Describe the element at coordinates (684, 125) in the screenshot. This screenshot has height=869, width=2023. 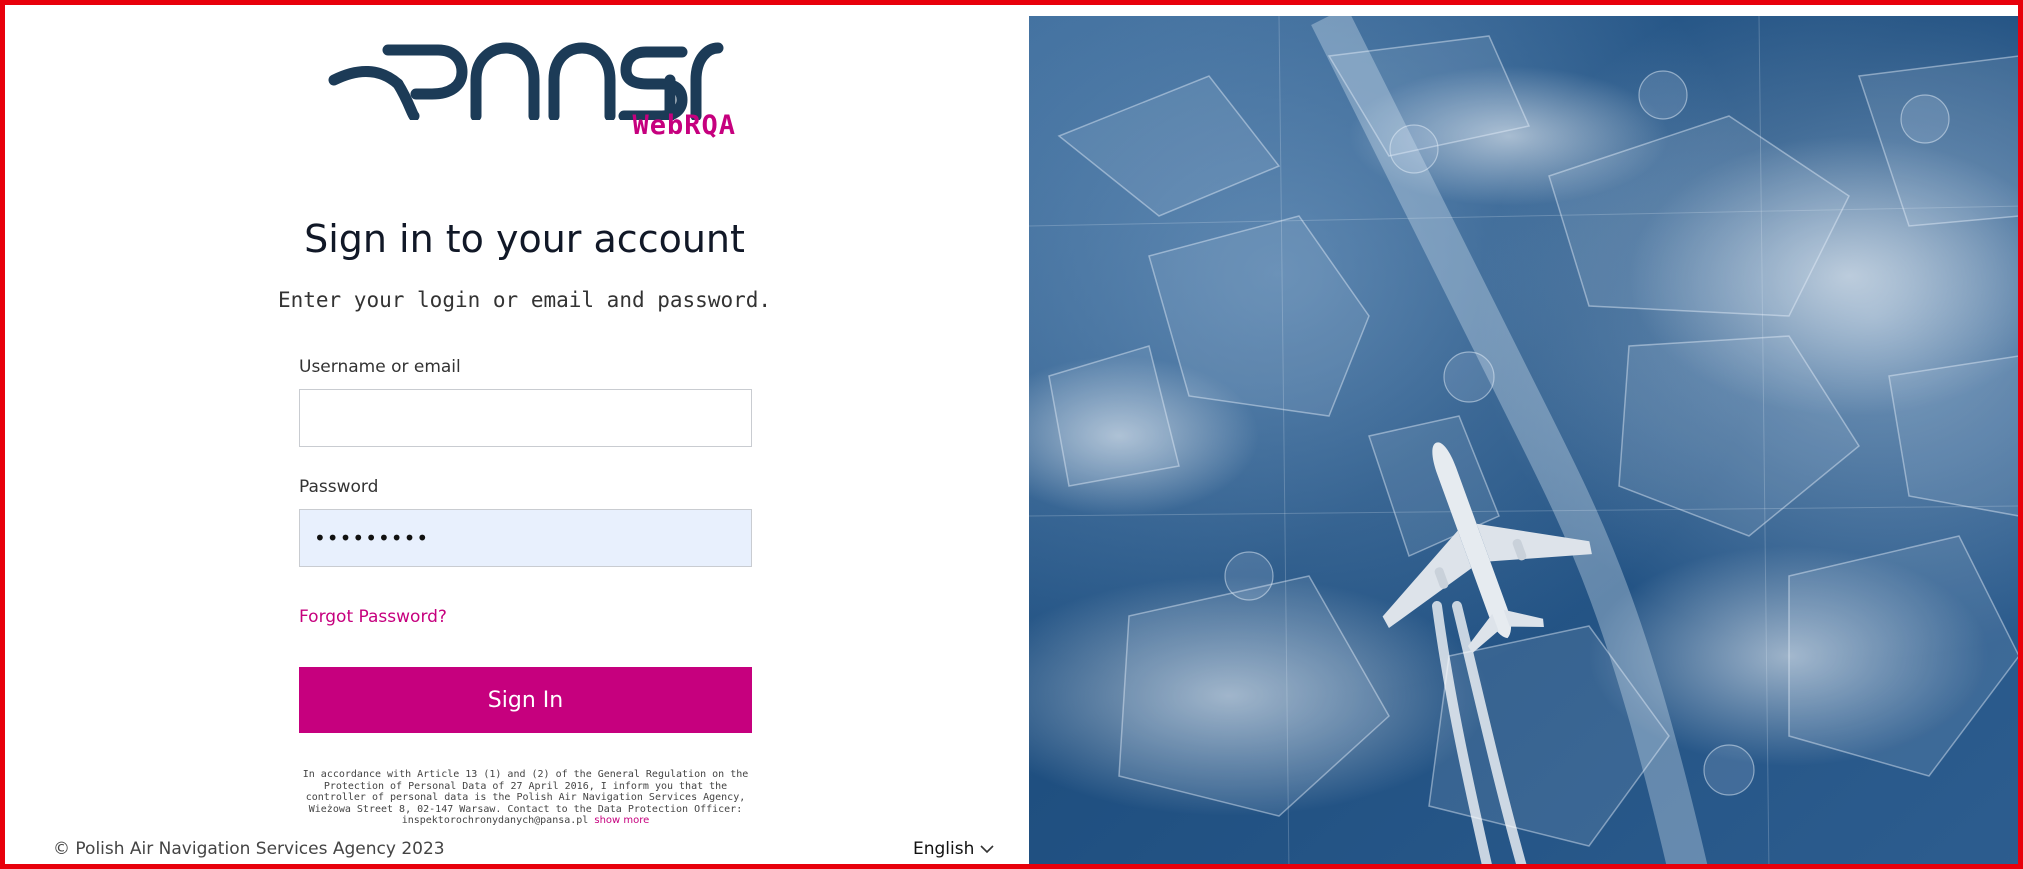
I see `product-name: WebRQA` at that location.